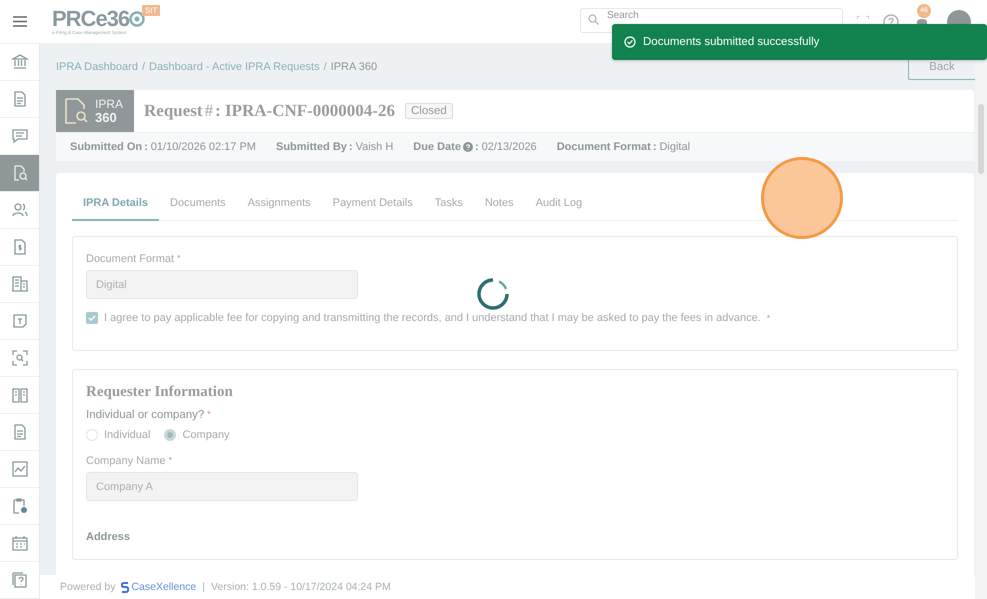 The width and height of the screenshot is (987, 599). I want to click on hash-mark: #, so click(209, 111).